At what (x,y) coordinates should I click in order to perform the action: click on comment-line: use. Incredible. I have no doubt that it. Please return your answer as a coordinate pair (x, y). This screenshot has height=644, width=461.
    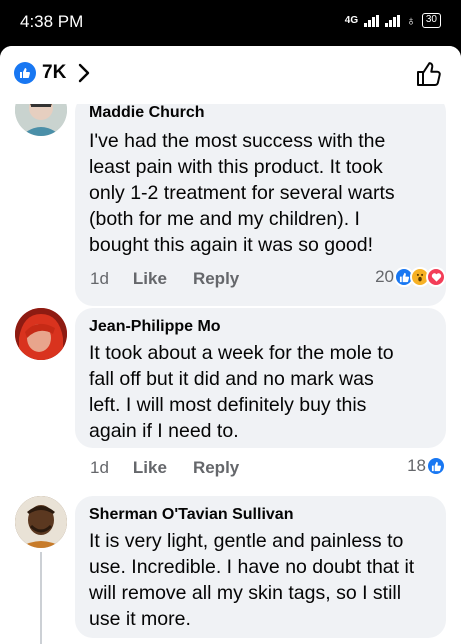
    Looking at the image, I should click on (252, 567).